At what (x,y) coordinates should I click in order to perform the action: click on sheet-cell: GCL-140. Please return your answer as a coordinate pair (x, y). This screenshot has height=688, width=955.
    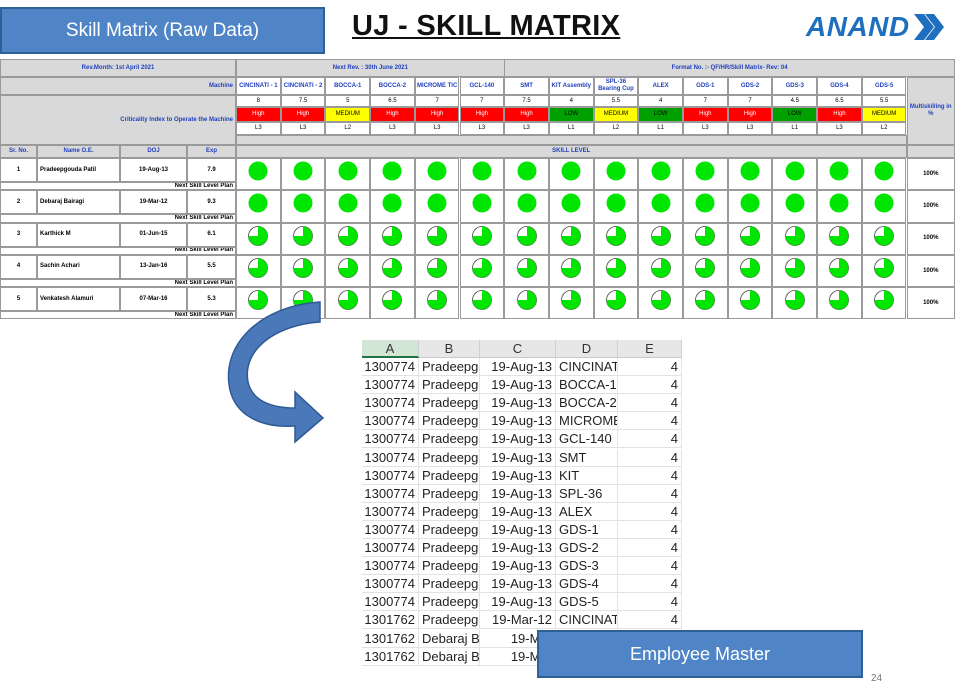
    Looking at the image, I should click on (587, 439).